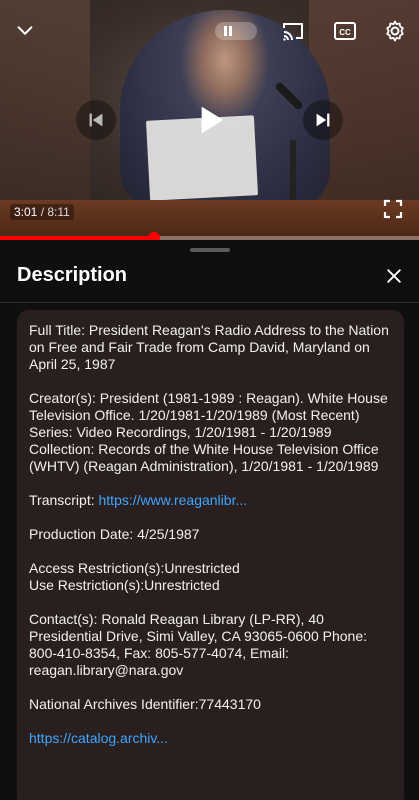 This screenshot has height=800, width=419. I want to click on cast-button, so click(293, 31).